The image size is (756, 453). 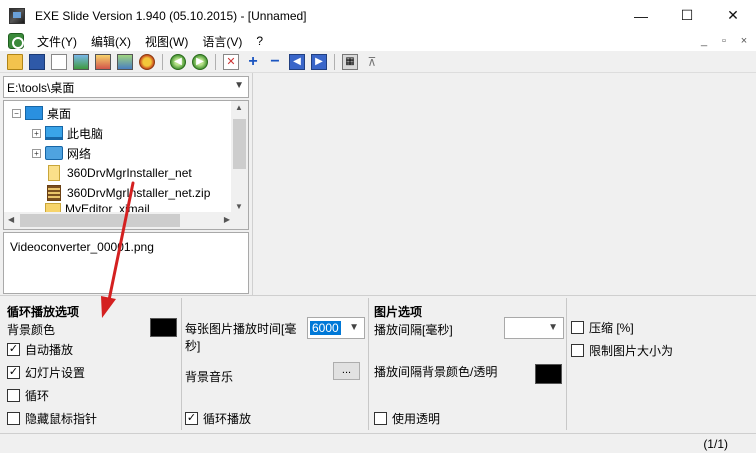 What do you see at coordinates (125, 61) in the screenshot?
I see `image-effects-icon` at bounding box center [125, 61].